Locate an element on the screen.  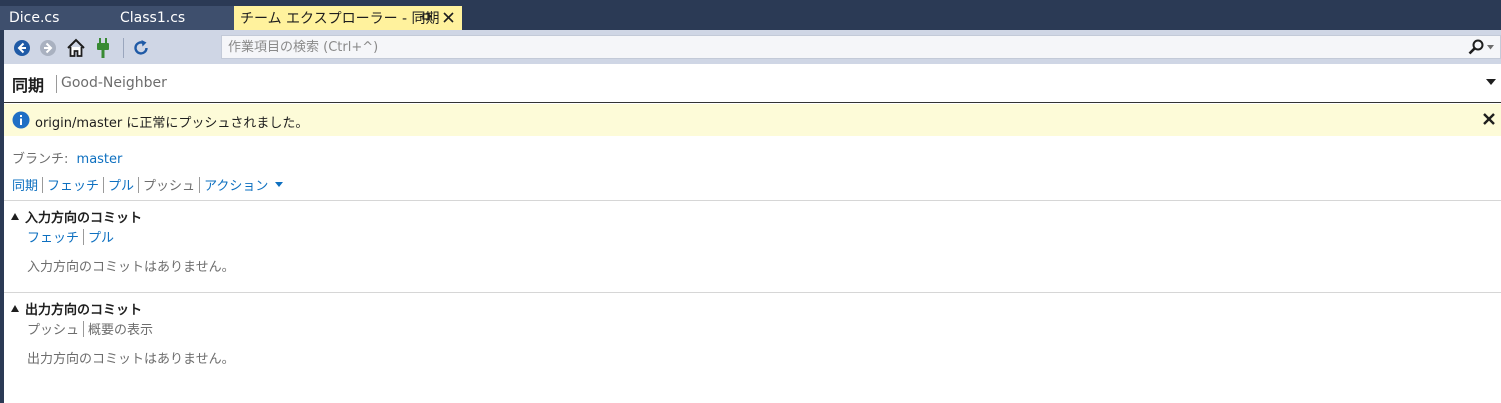
dismiss-notification-button is located at coordinates (1489, 119).